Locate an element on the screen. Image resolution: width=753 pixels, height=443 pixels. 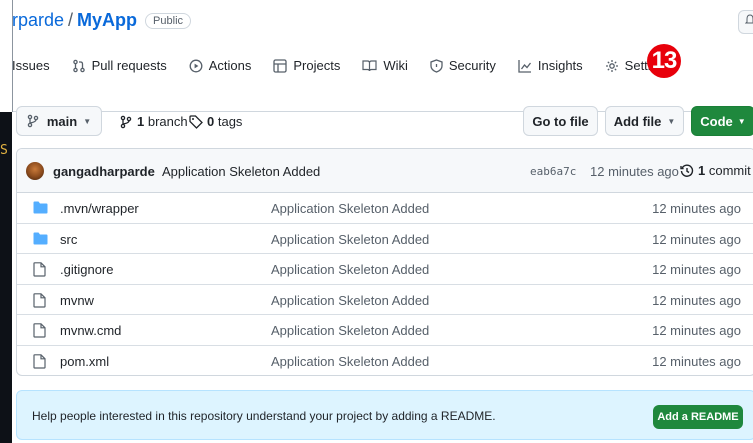
commit-author-link: gangadharparde is located at coordinates (104, 171).